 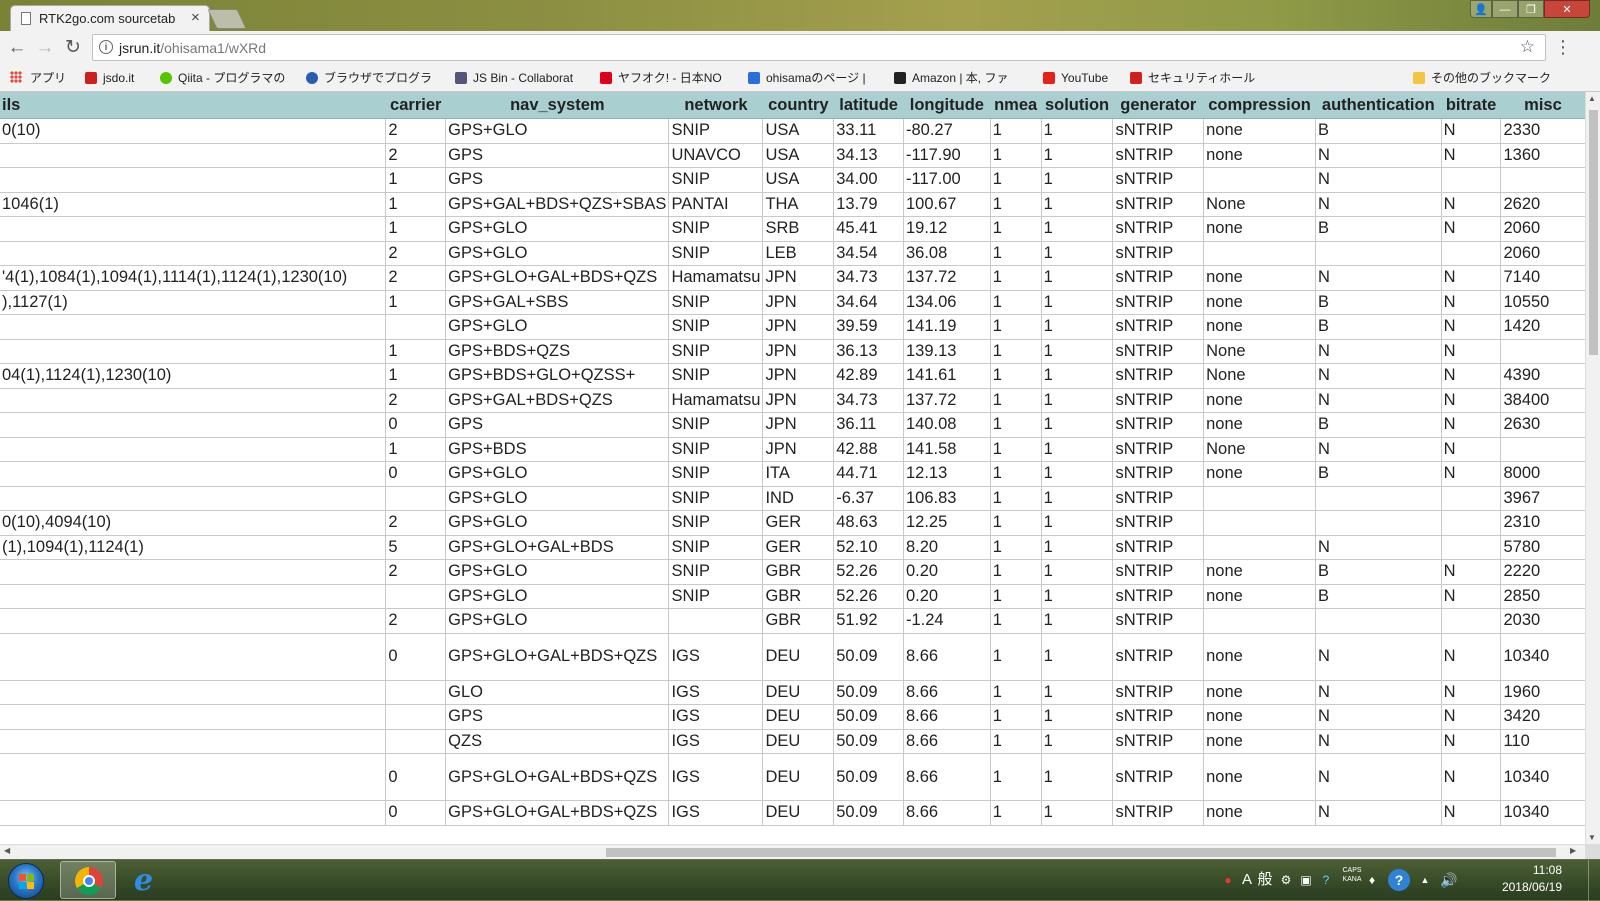 What do you see at coordinates (951, 78) in the screenshot?
I see `bookmark-item: Amazon | 本, ファ` at bounding box center [951, 78].